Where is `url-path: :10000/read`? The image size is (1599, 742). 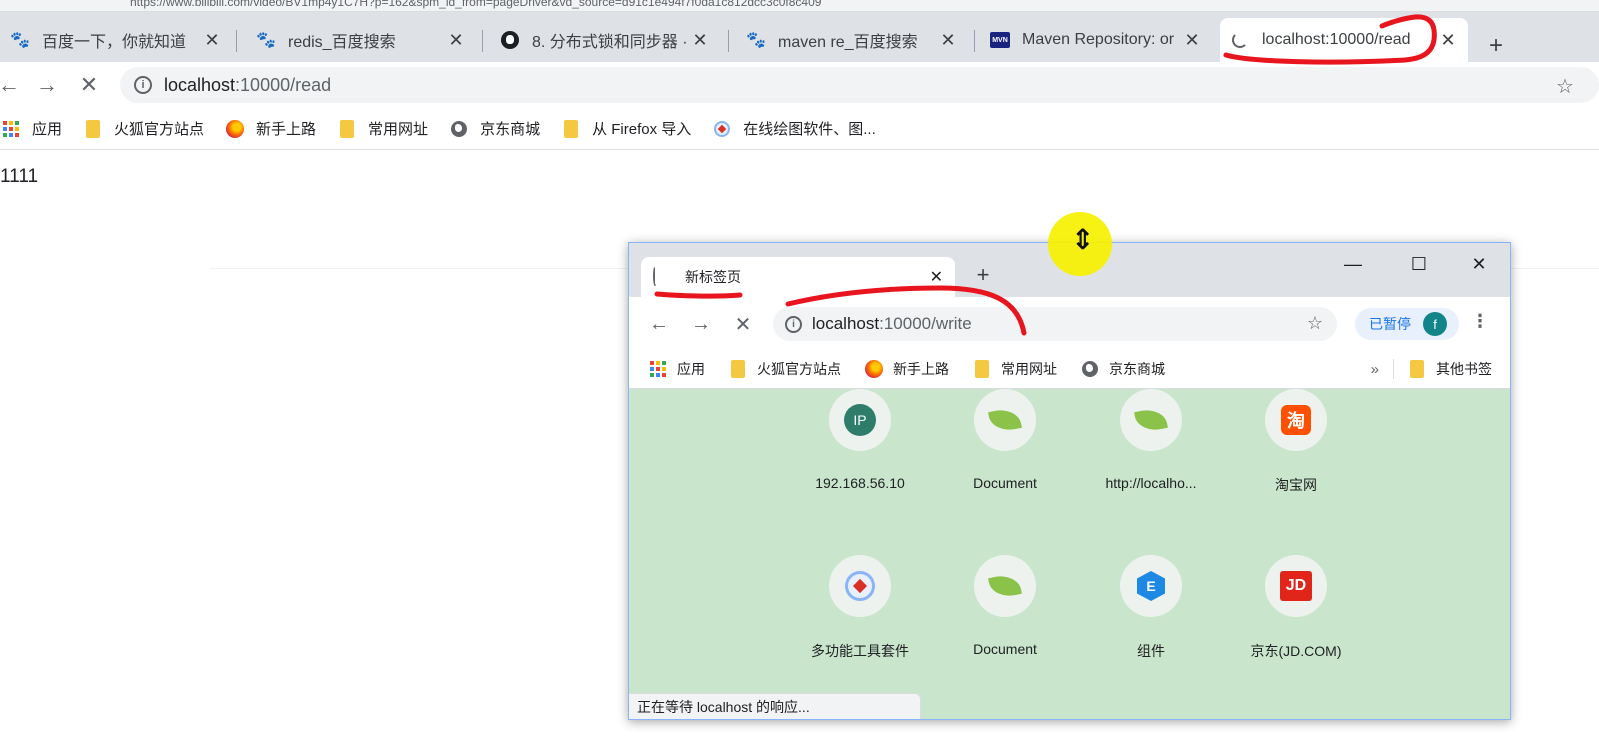
url-path: :10000/read is located at coordinates (283, 84).